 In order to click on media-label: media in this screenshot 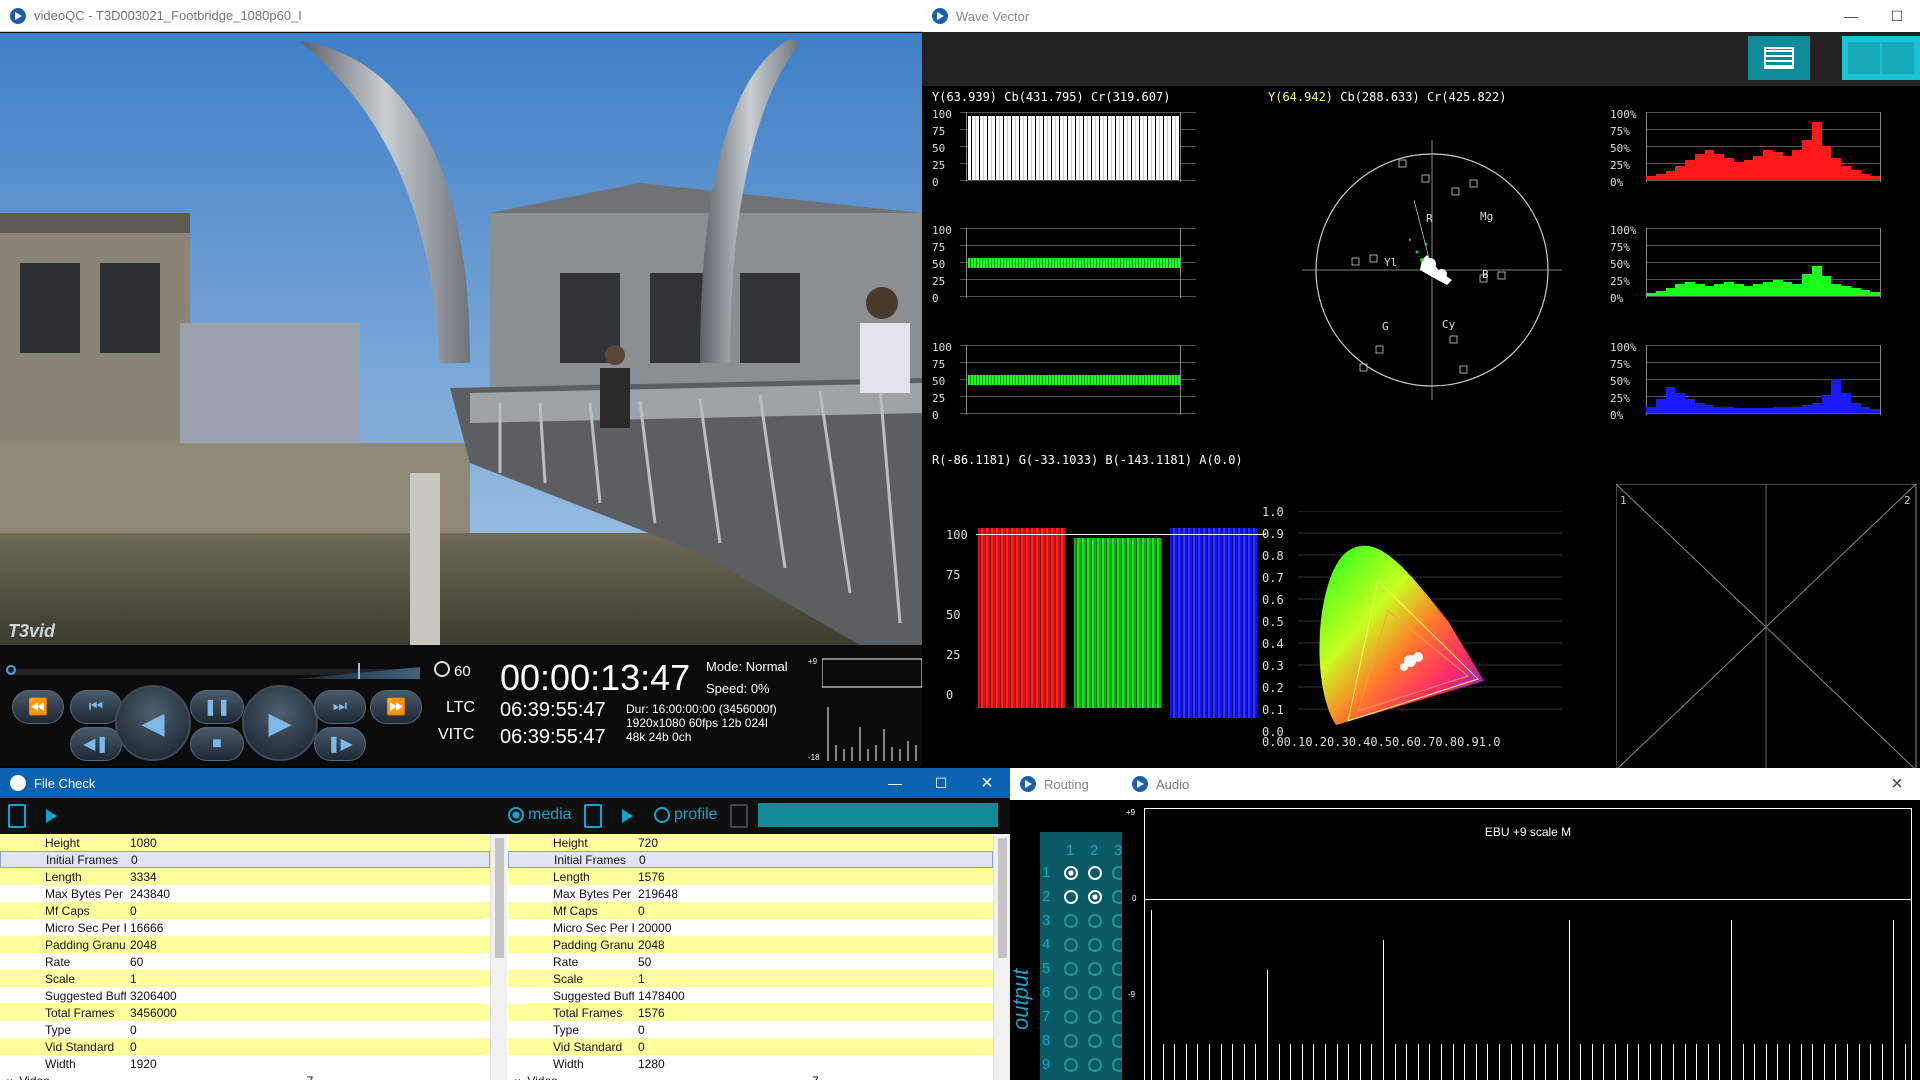, I will do `click(550, 815)`.